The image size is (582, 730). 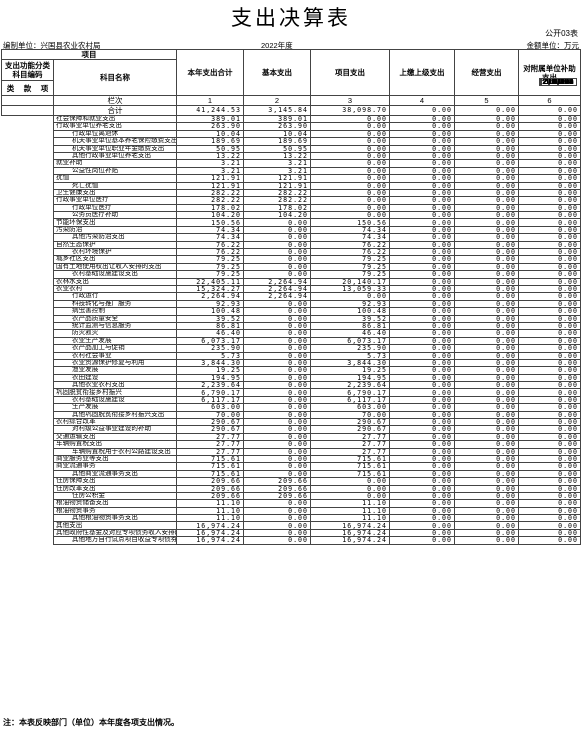 I want to click on form-code: 公开03表, so click(x=561, y=33).